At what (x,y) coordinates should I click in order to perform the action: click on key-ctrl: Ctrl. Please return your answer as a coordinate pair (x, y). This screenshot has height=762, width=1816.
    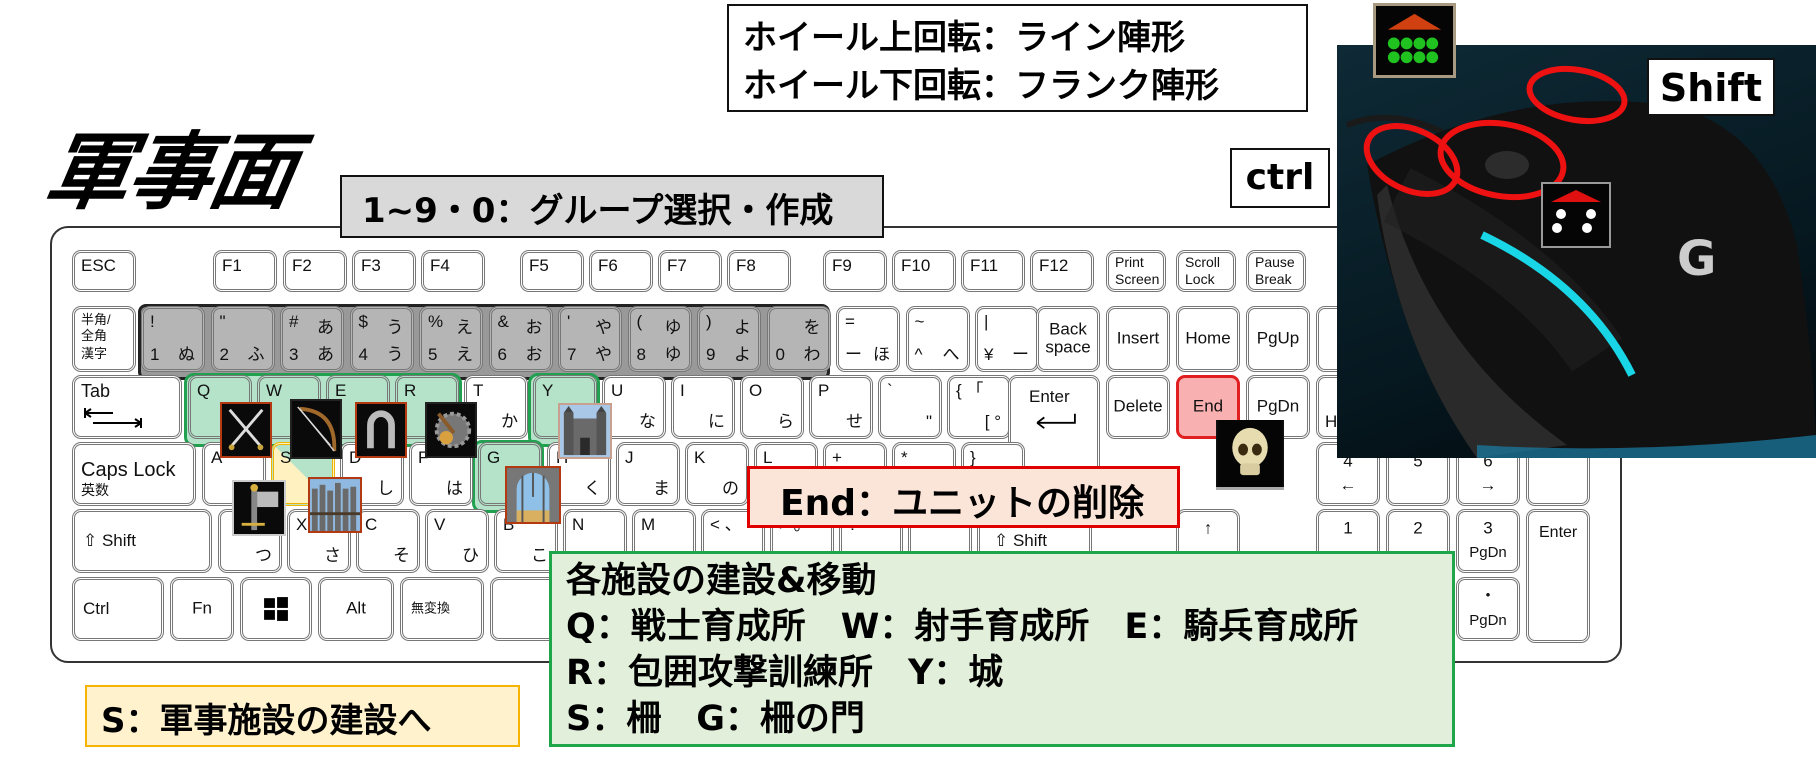
    Looking at the image, I should click on (118, 609).